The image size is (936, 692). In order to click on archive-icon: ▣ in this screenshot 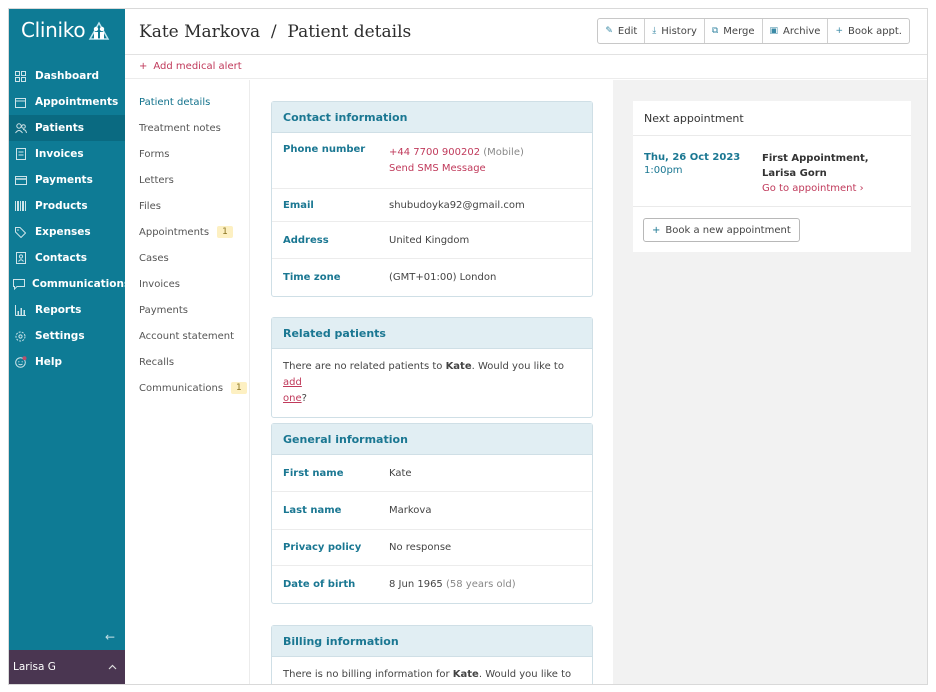, I will do `click(774, 31)`.